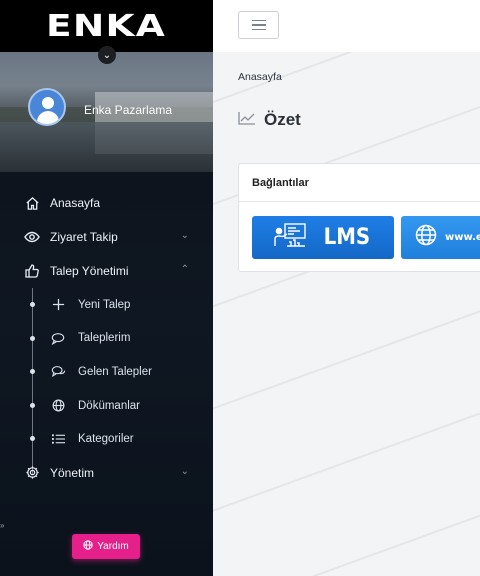  Describe the element at coordinates (89, 271) in the screenshot. I see `sidebar-item-label: Talep Yönetimi` at that location.